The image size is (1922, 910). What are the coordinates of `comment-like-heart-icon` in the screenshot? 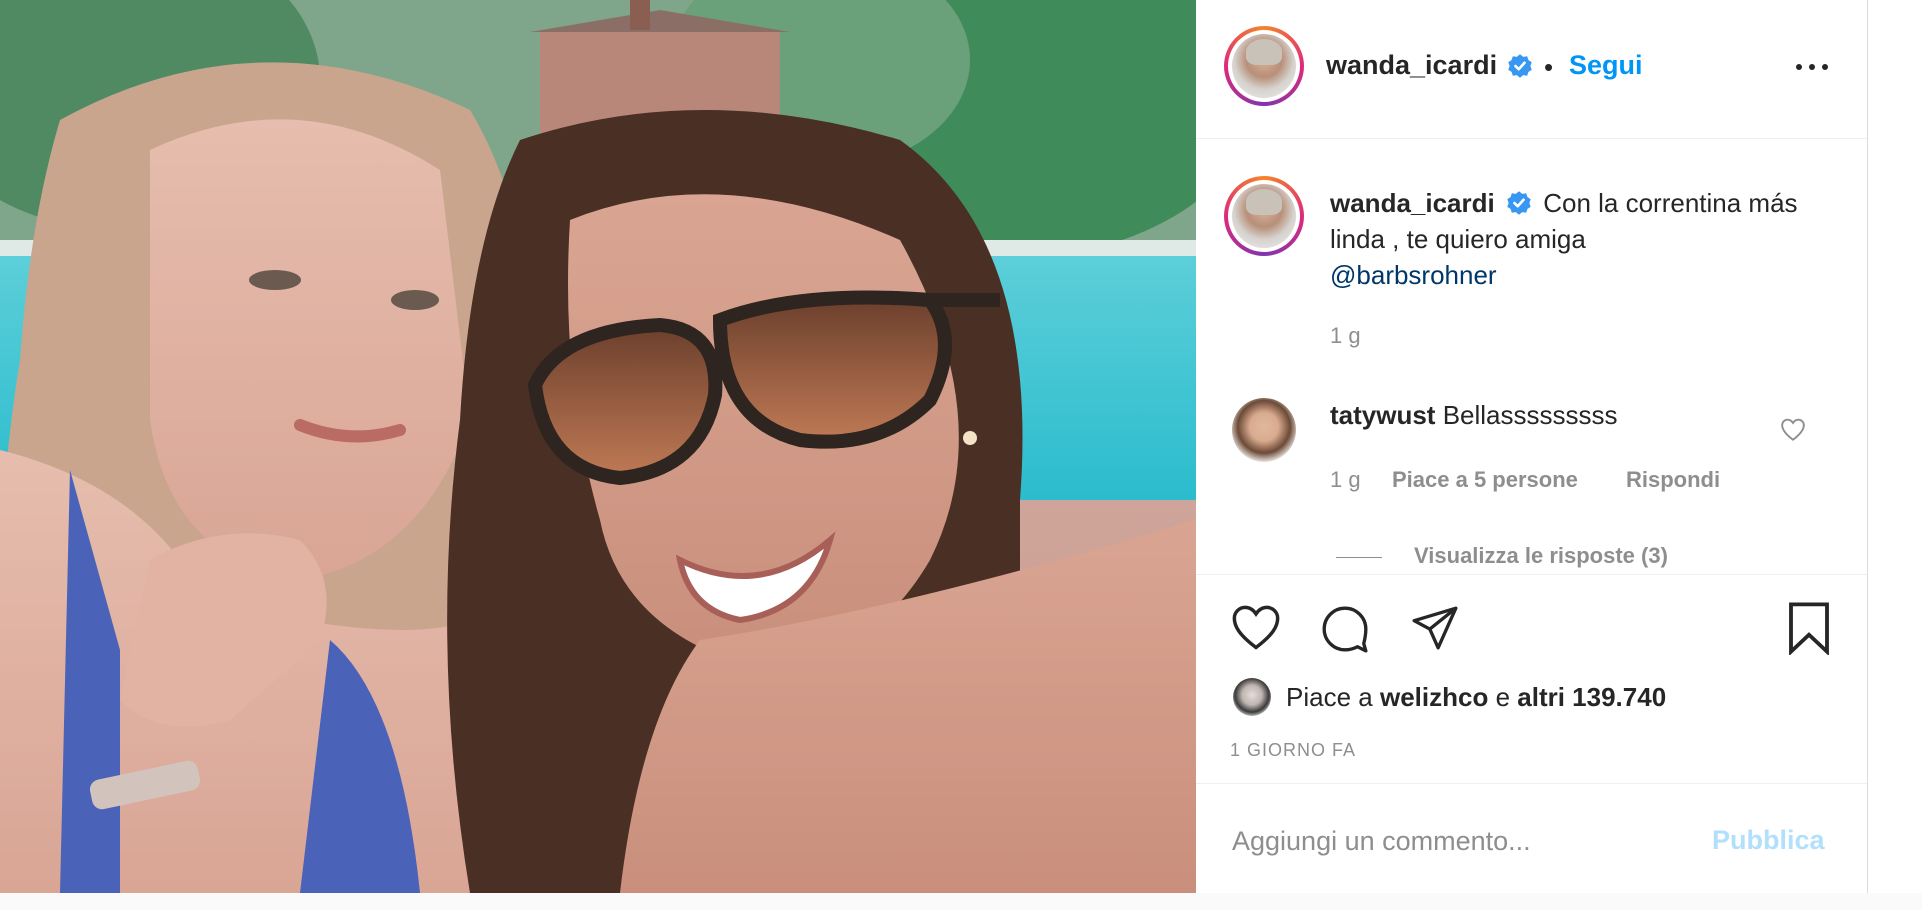 It's located at (1793, 430).